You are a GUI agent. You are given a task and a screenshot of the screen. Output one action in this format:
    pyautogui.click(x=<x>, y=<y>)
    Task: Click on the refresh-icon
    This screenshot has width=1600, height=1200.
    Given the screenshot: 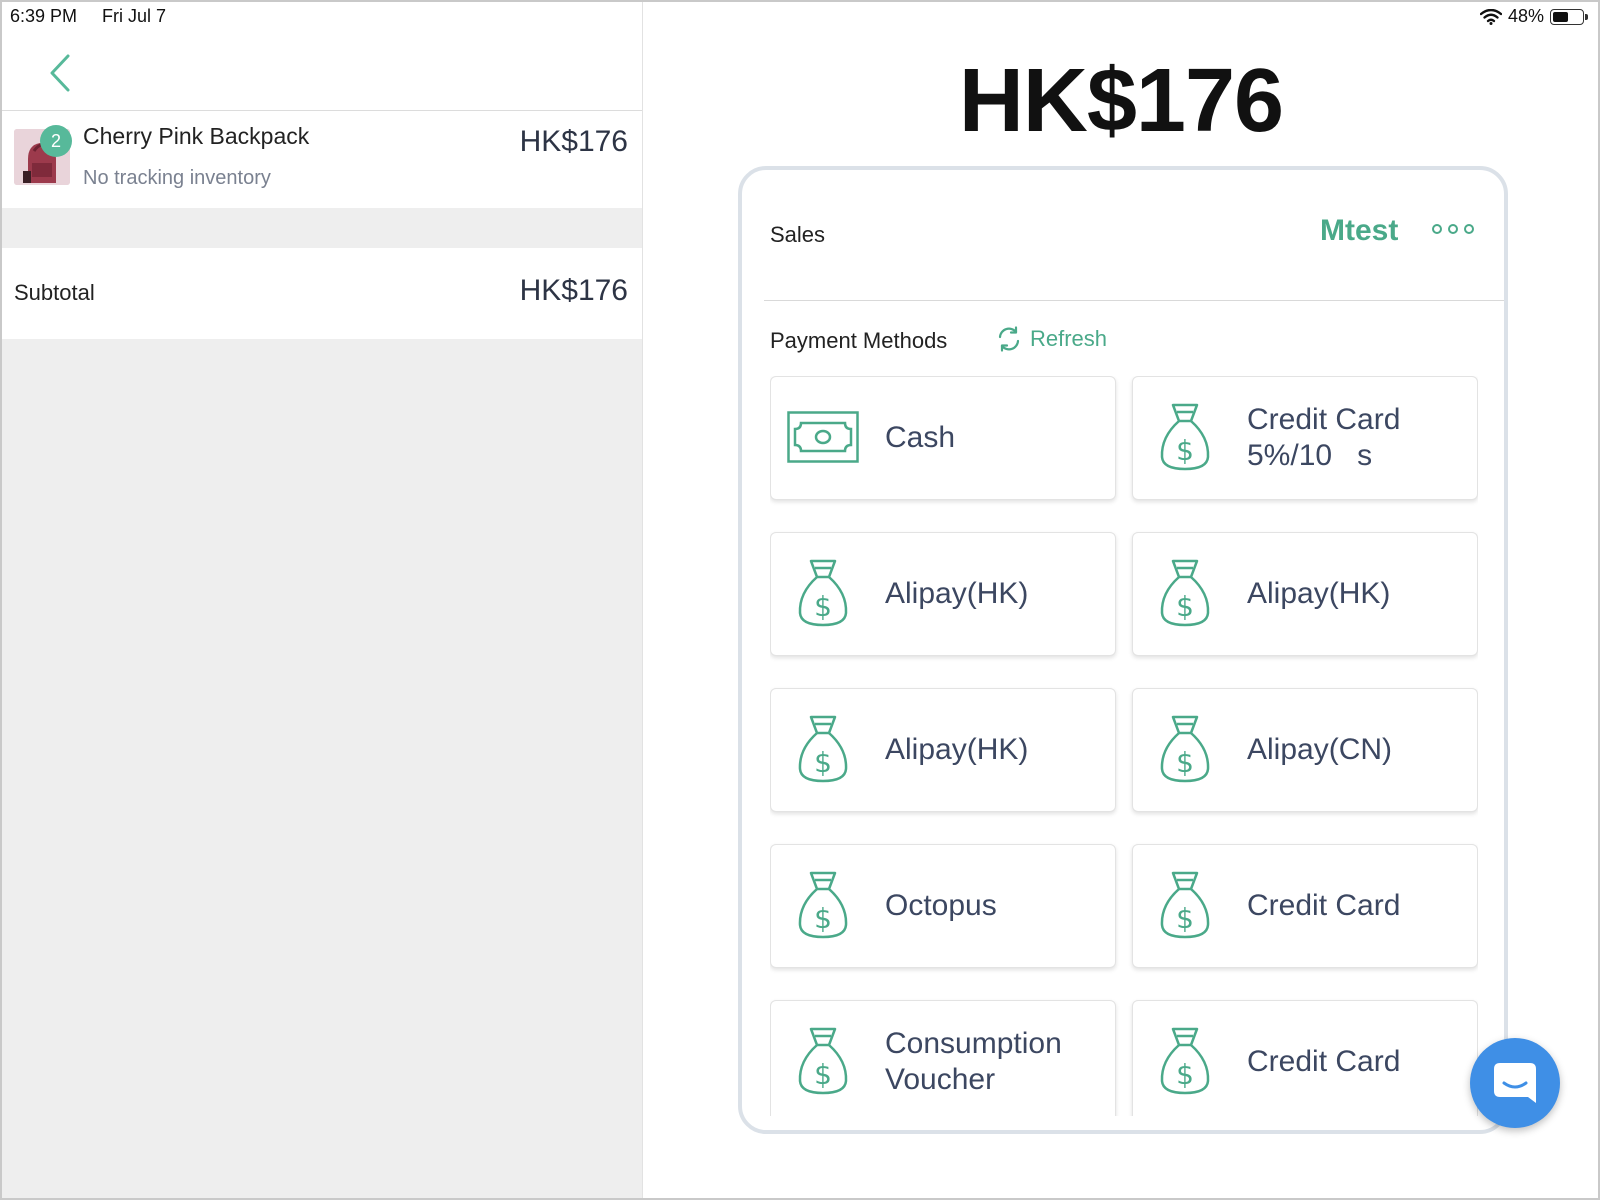 What is the action you would take?
    pyautogui.click(x=1009, y=339)
    